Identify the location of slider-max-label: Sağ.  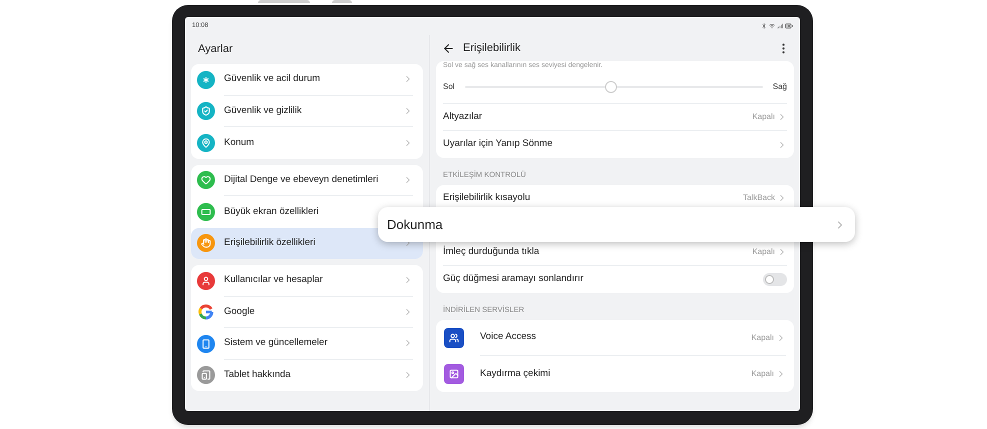
(779, 86).